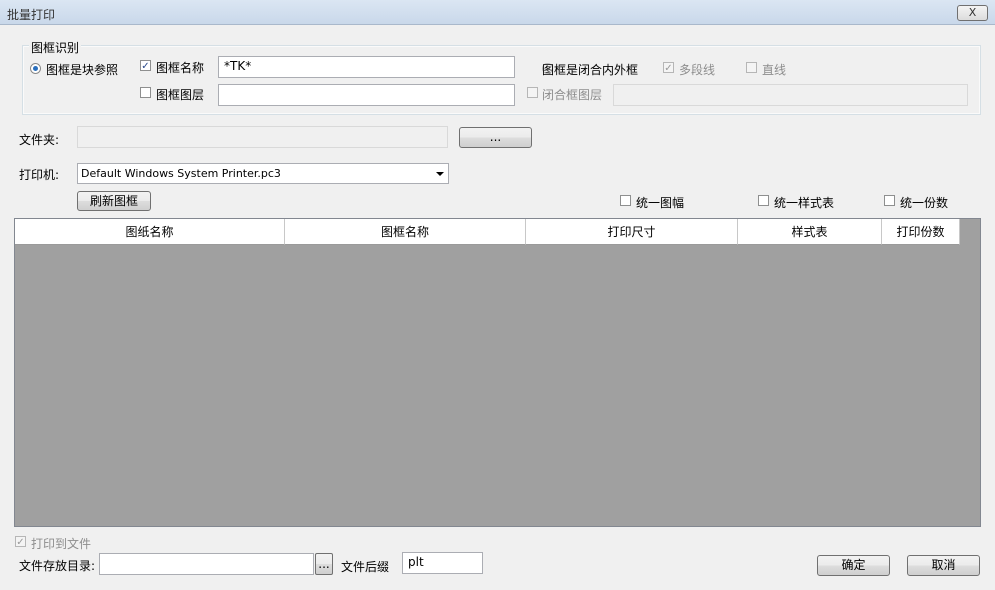 The height and width of the screenshot is (590, 995). What do you see at coordinates (632, 232) in the screenshot?
I see `column-header-print-size: 打印尺寸` at bounding box center [632, 232].